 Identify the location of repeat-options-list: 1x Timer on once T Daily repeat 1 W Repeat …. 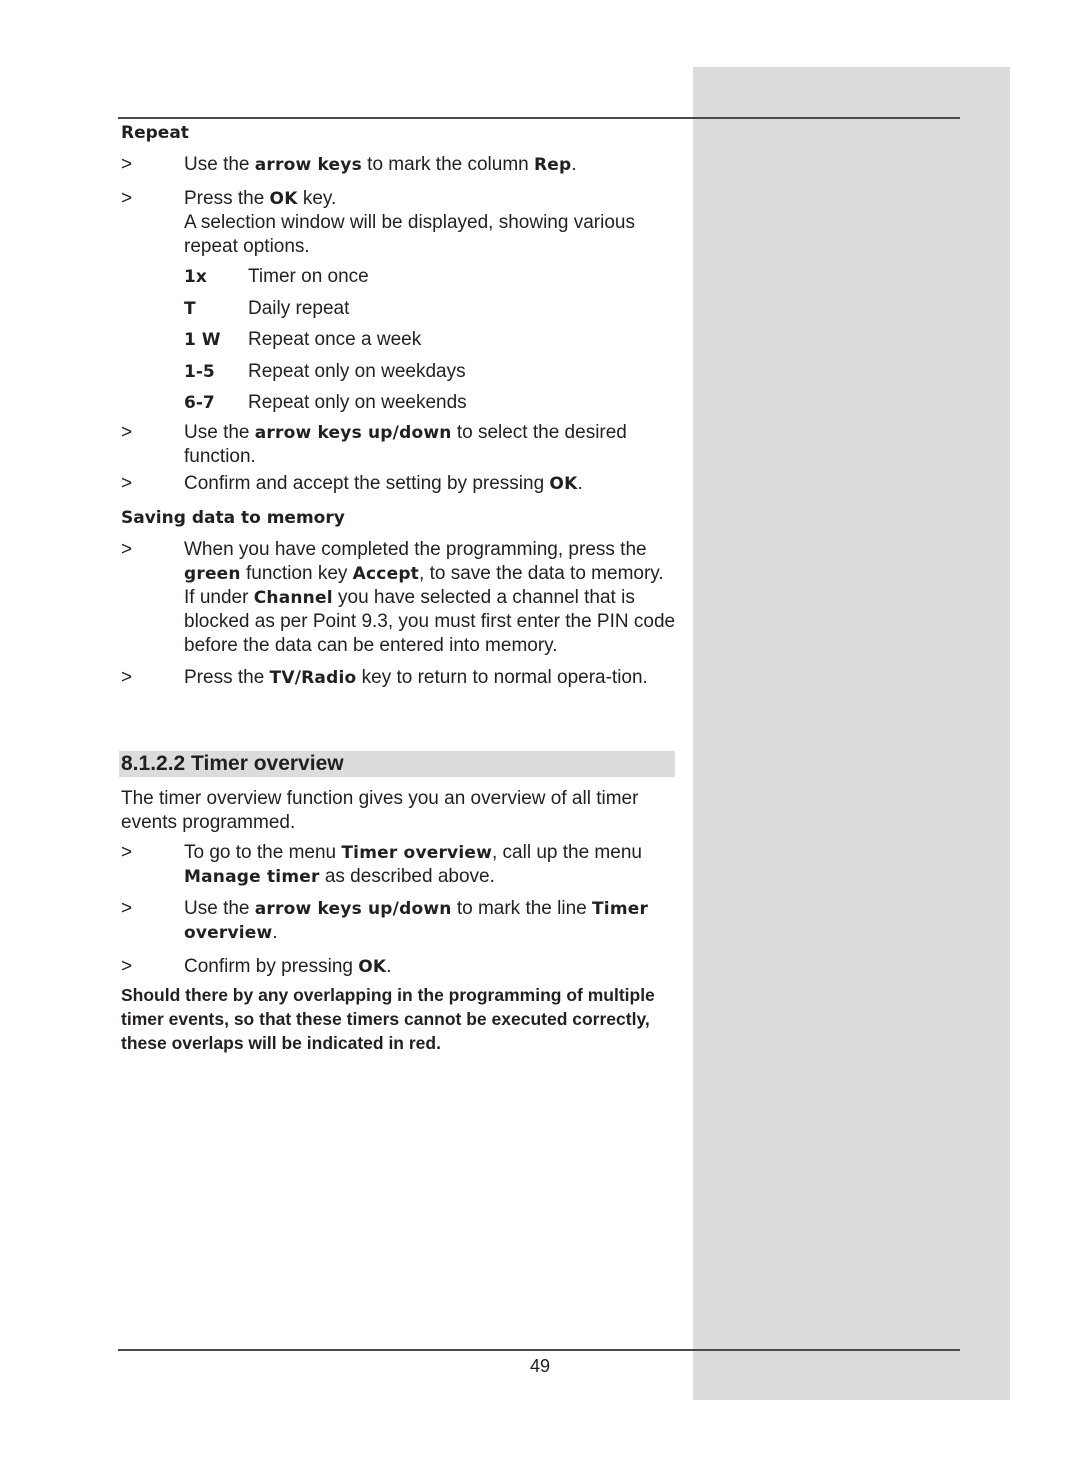
(401, 344).